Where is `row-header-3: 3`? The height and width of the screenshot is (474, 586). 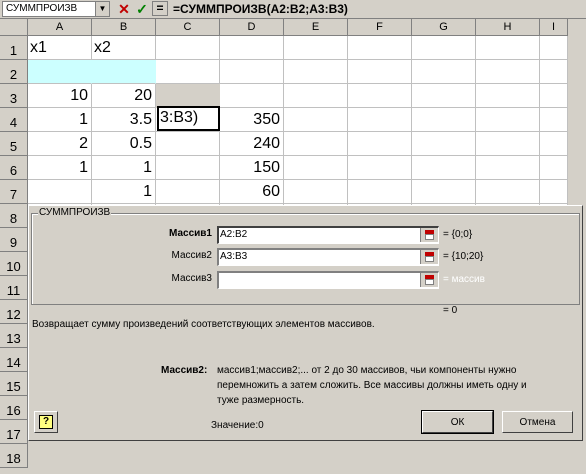
row-header-3: 3 is located at coordinates (14, 96).